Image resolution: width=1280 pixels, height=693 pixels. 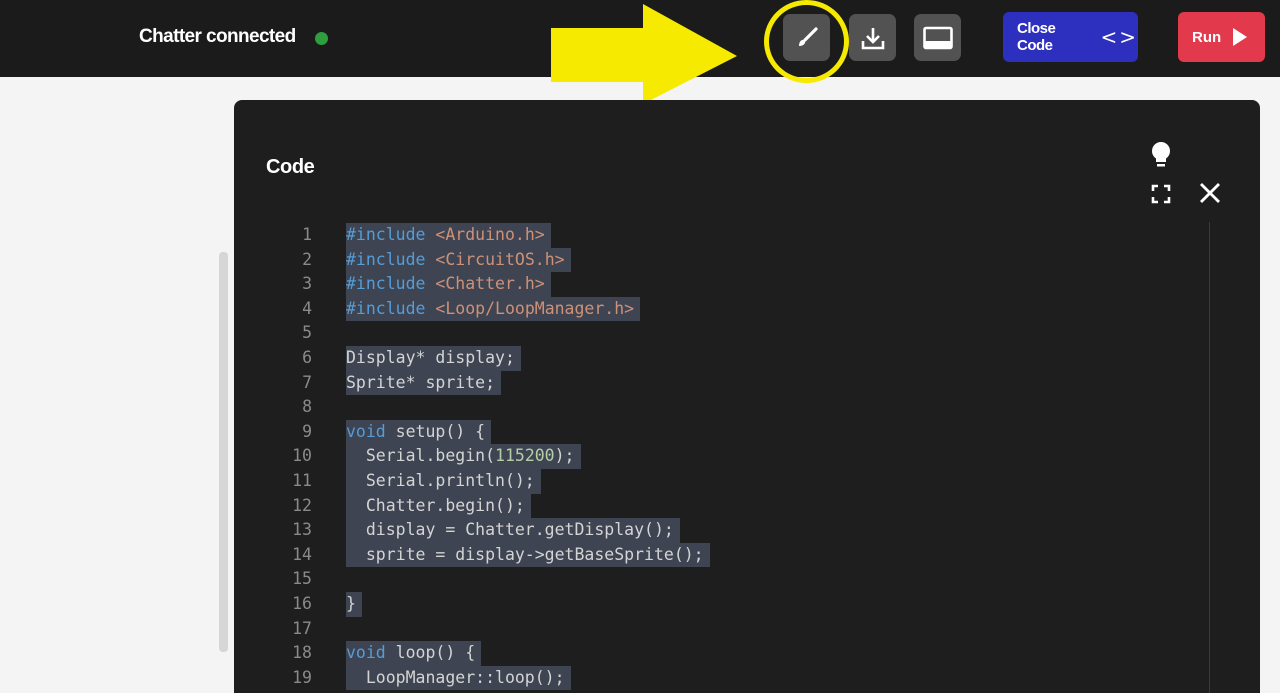 I want to click on status-indicator, so click(x=321, y=38).